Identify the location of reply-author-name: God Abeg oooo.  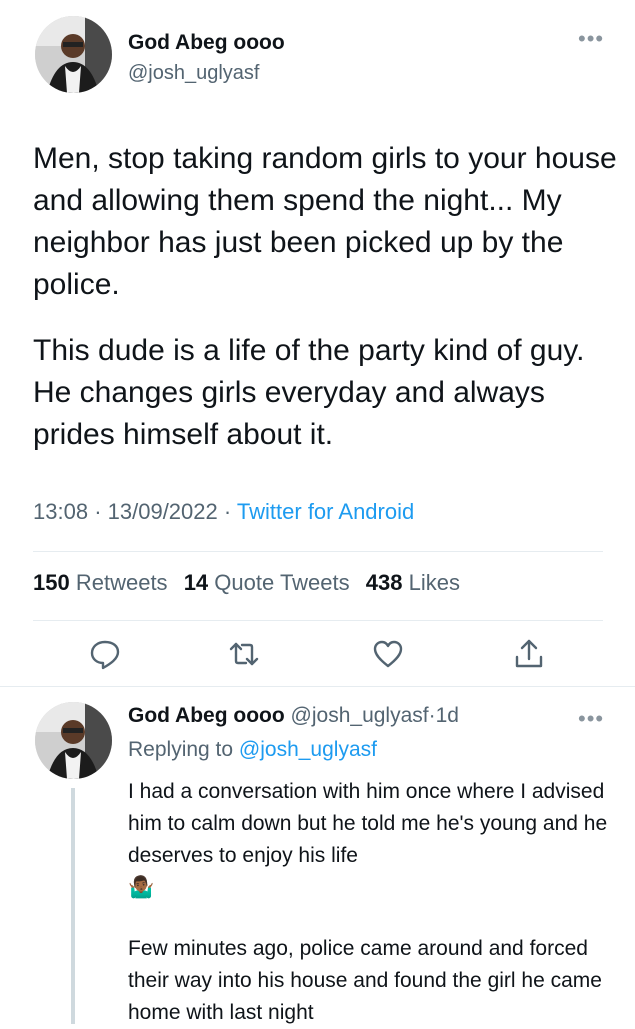
(206, 715).